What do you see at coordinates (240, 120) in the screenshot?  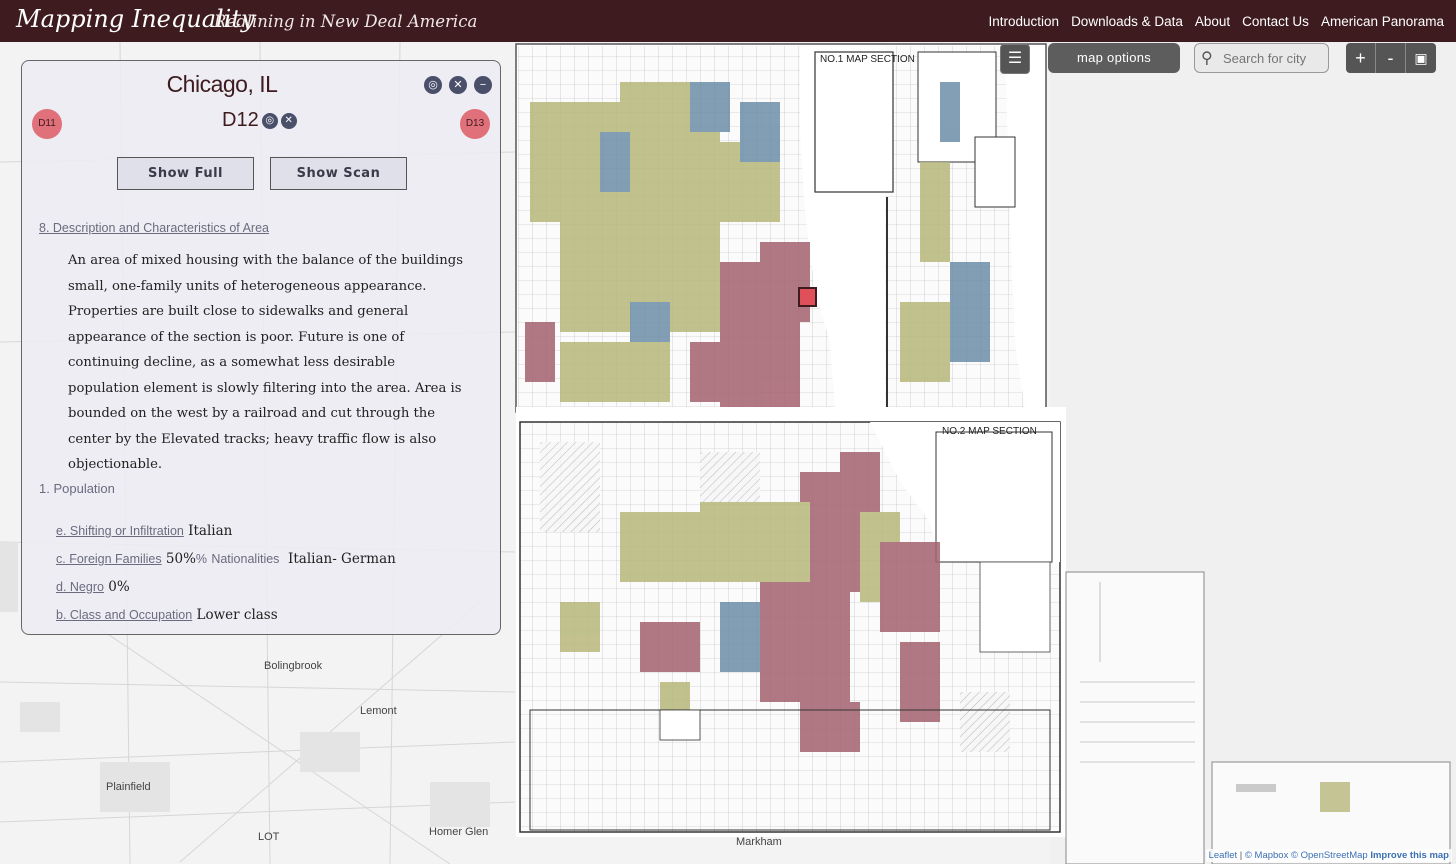 I see `area-id: D12` at bounding box center [240, 120].